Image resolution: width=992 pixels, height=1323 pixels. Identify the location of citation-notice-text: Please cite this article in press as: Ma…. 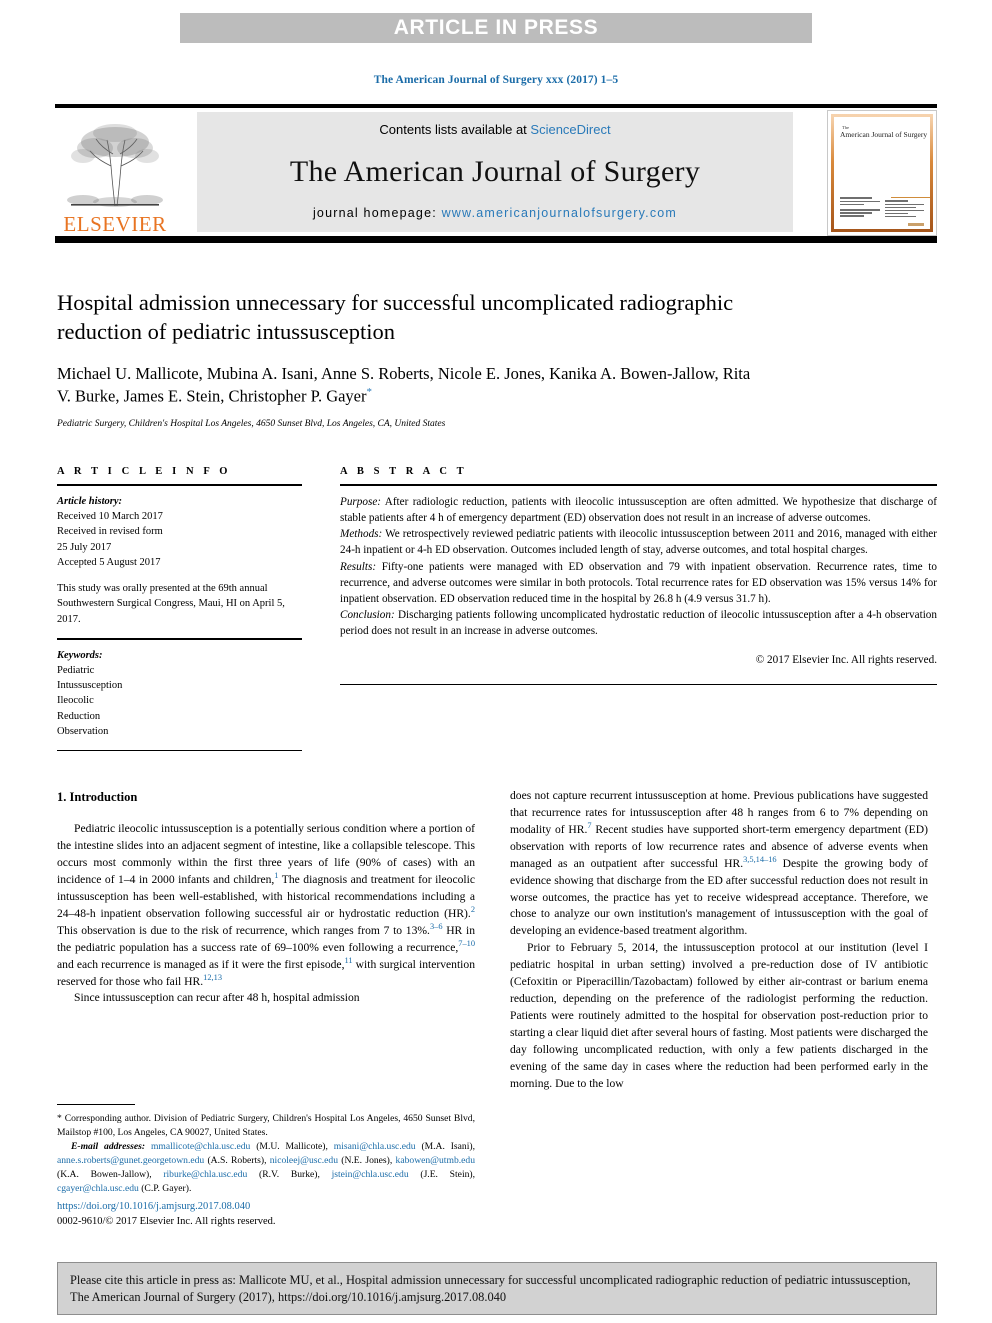
(490, 1288).